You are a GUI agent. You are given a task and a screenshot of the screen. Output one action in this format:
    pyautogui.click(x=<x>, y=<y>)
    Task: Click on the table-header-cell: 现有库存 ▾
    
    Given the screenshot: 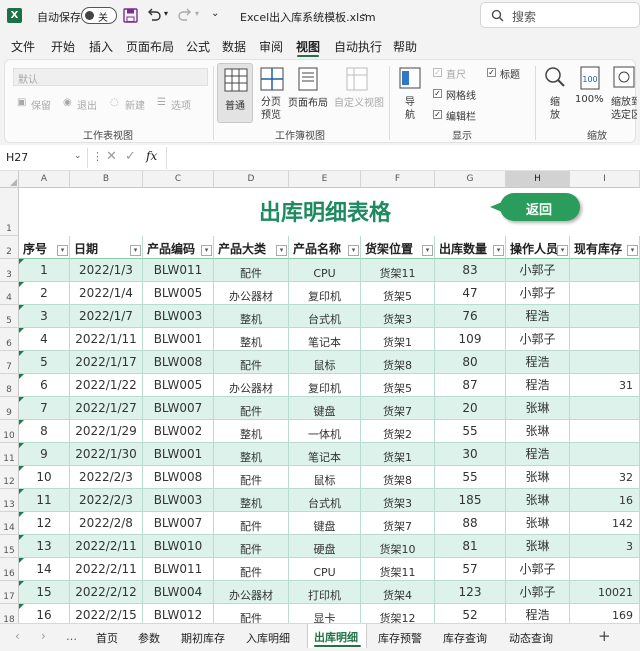 What is the action you would take?
    pyautogui.click(x=605, y=247)
    